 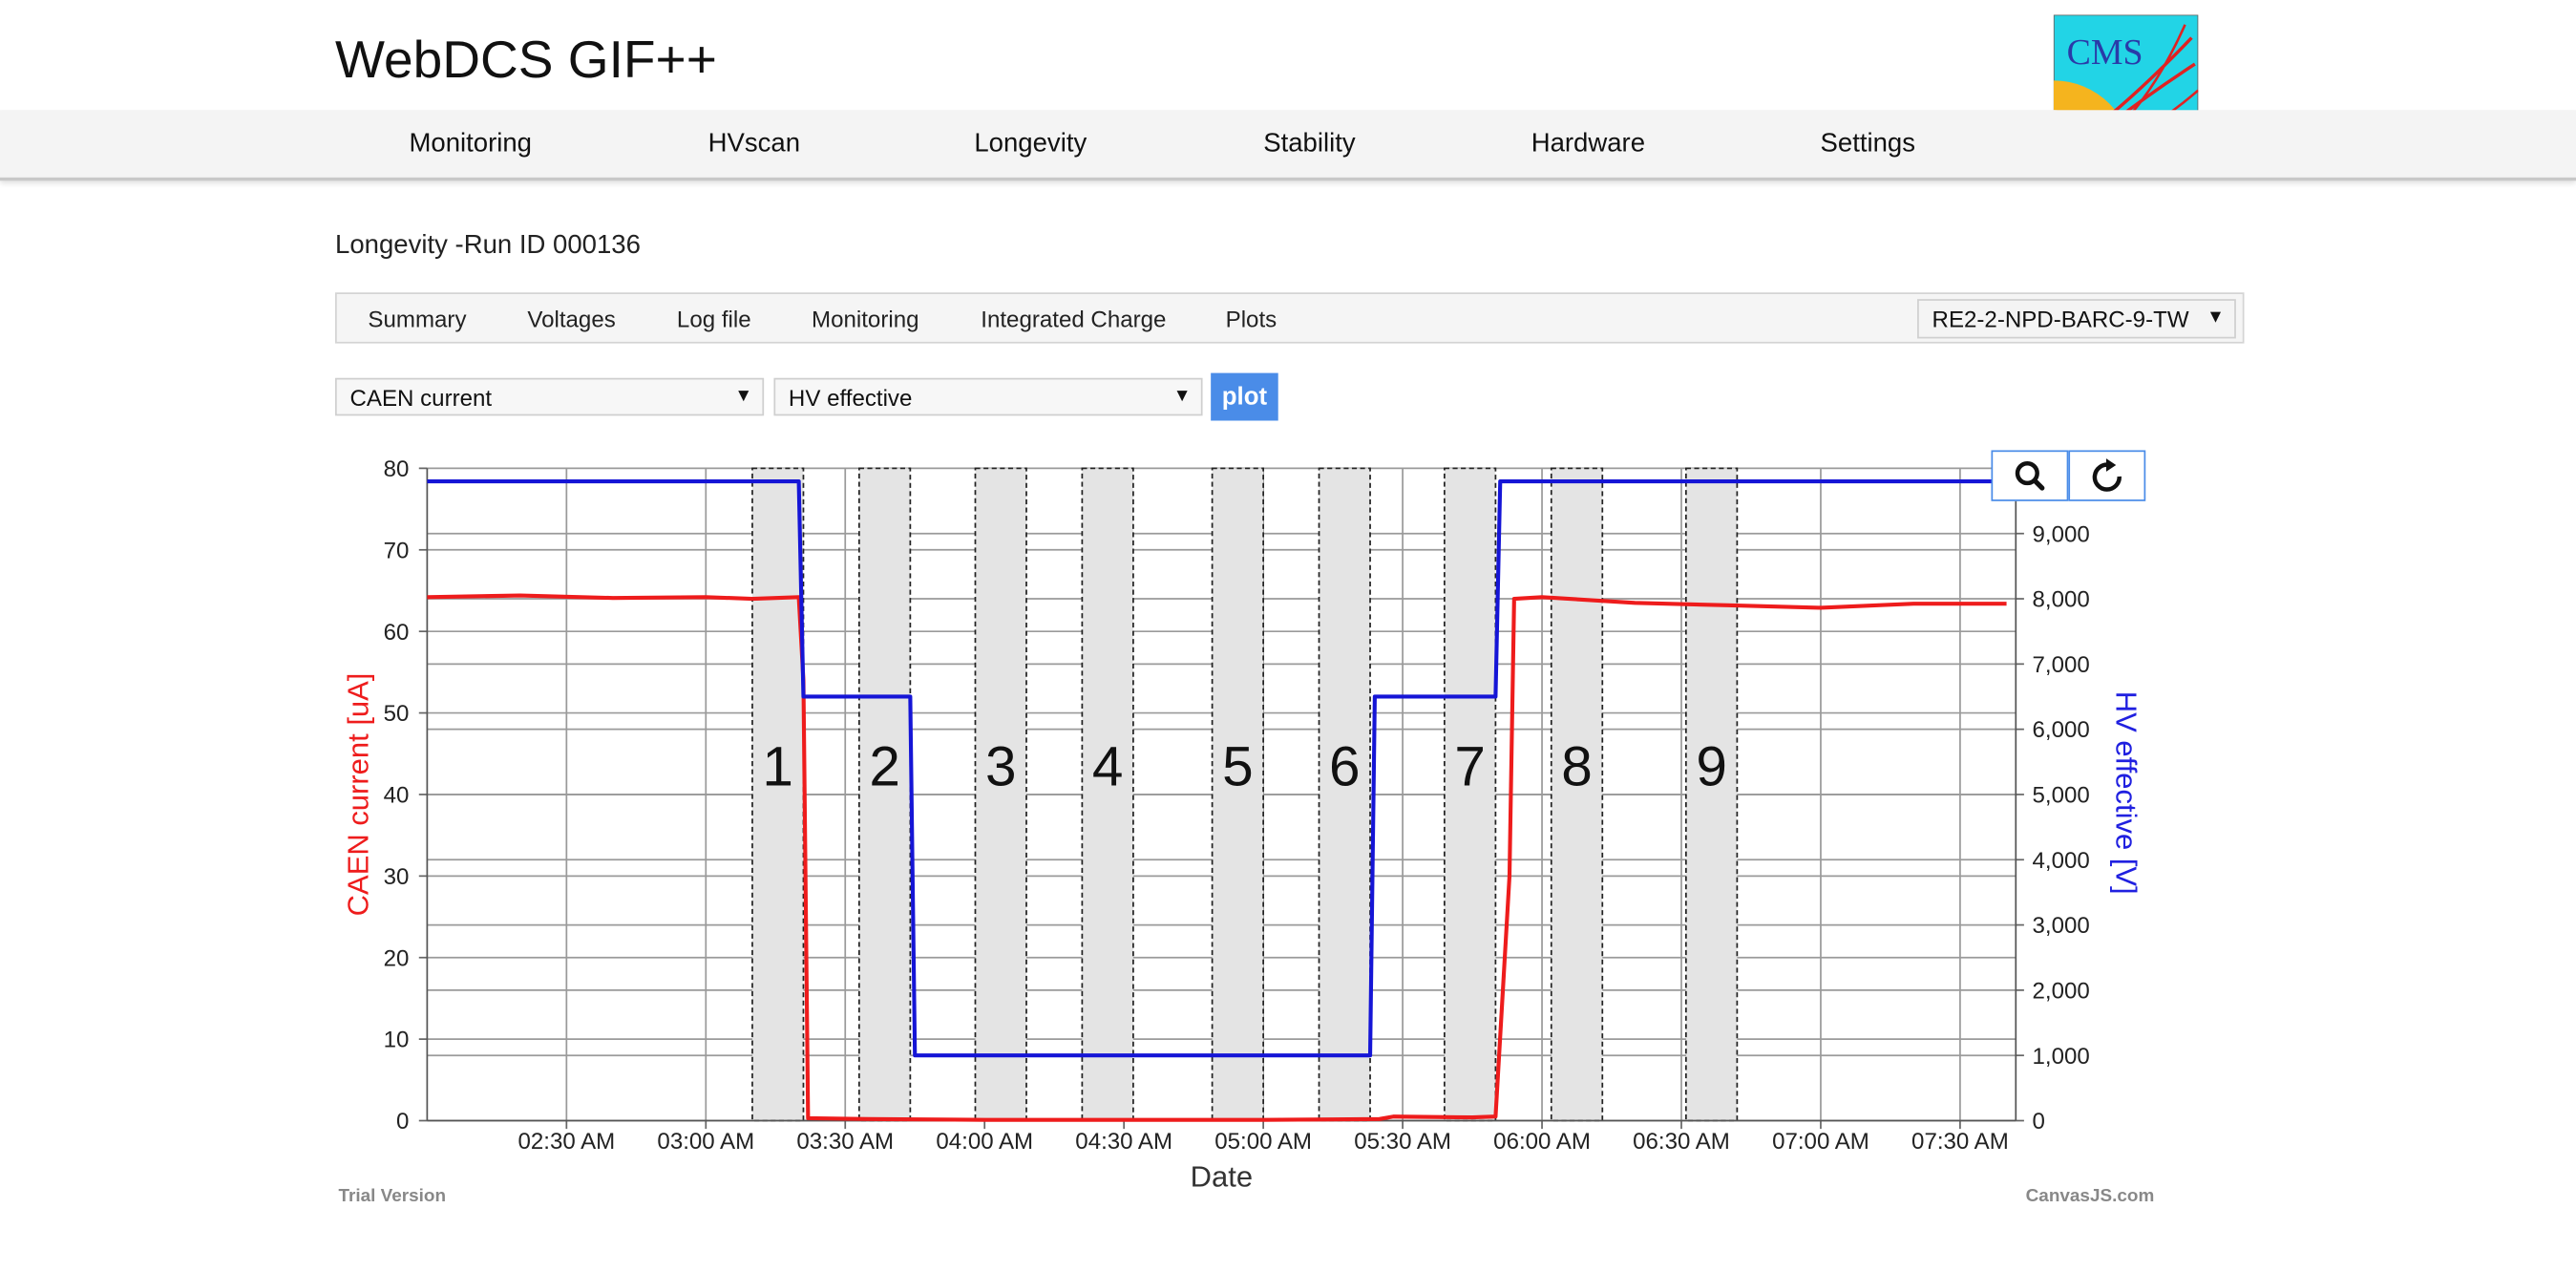 I want to click on y1-select-value: CAEN current, so click(x=421, y=398).